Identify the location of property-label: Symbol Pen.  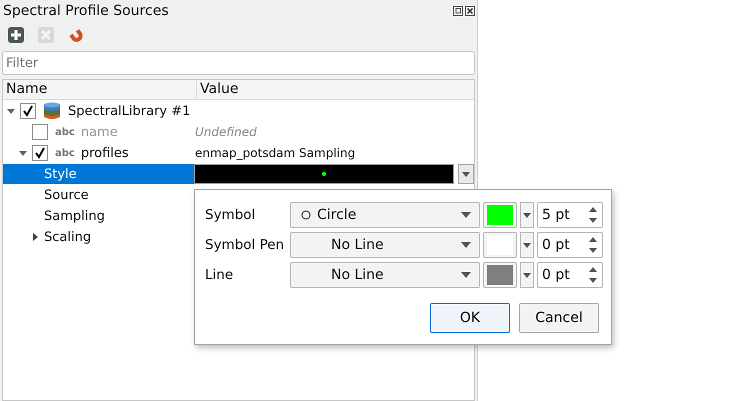
(245, 245).